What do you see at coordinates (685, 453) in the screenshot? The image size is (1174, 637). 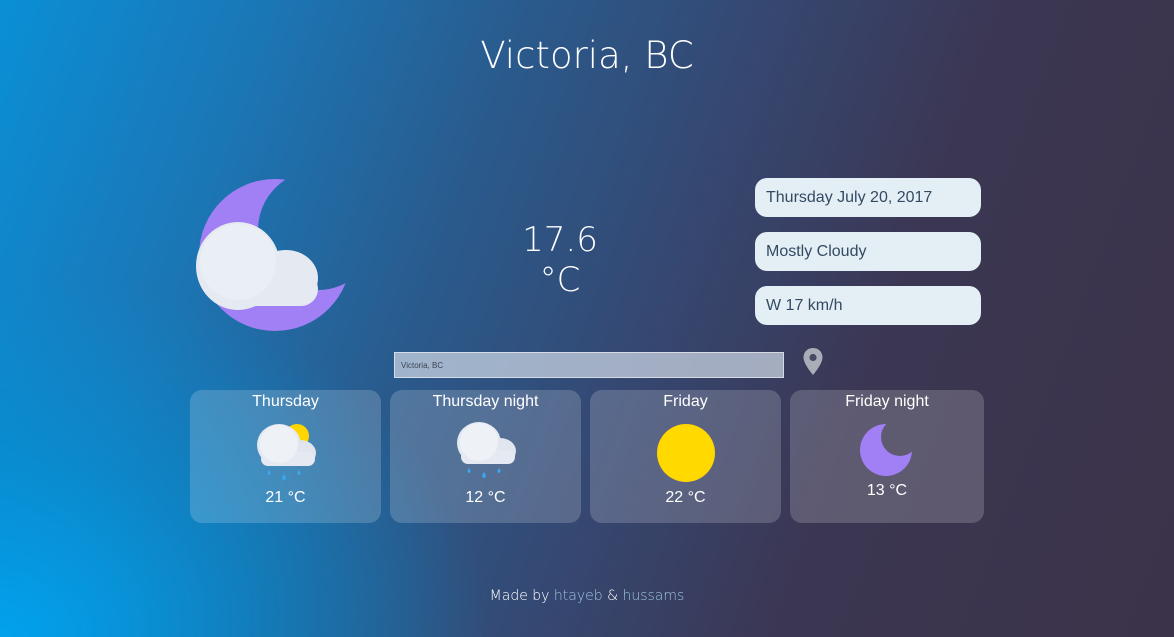 I see `sun-icon` at bounding box center [685, 453].